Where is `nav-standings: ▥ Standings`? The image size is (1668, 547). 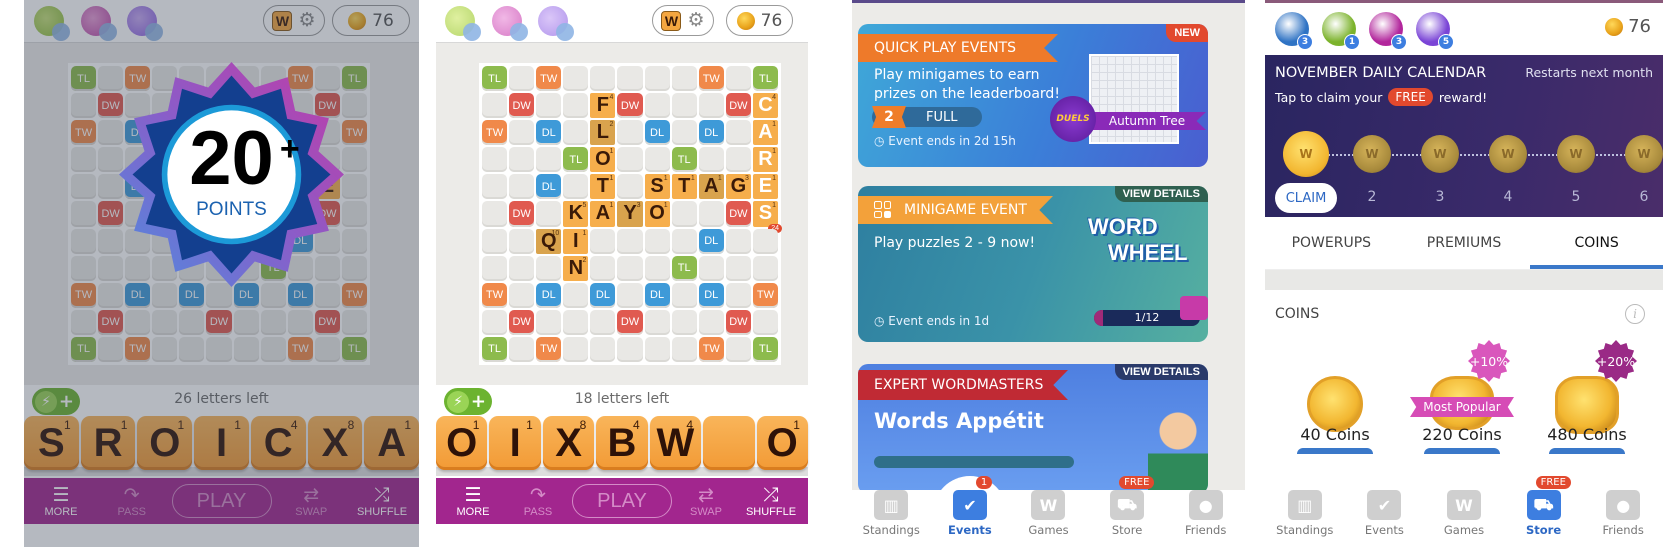
nav-standings: ▥ Standings is located at coordinates (1305, 513).